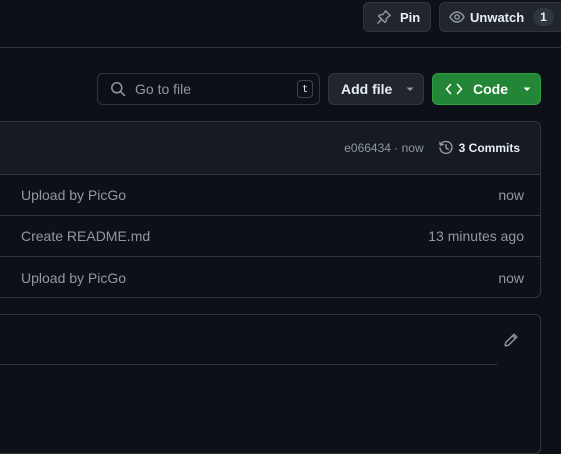  Describe the element at coordinates (479, 148) in the screenshot. I see `commits-link: 3 Commits` at that location.